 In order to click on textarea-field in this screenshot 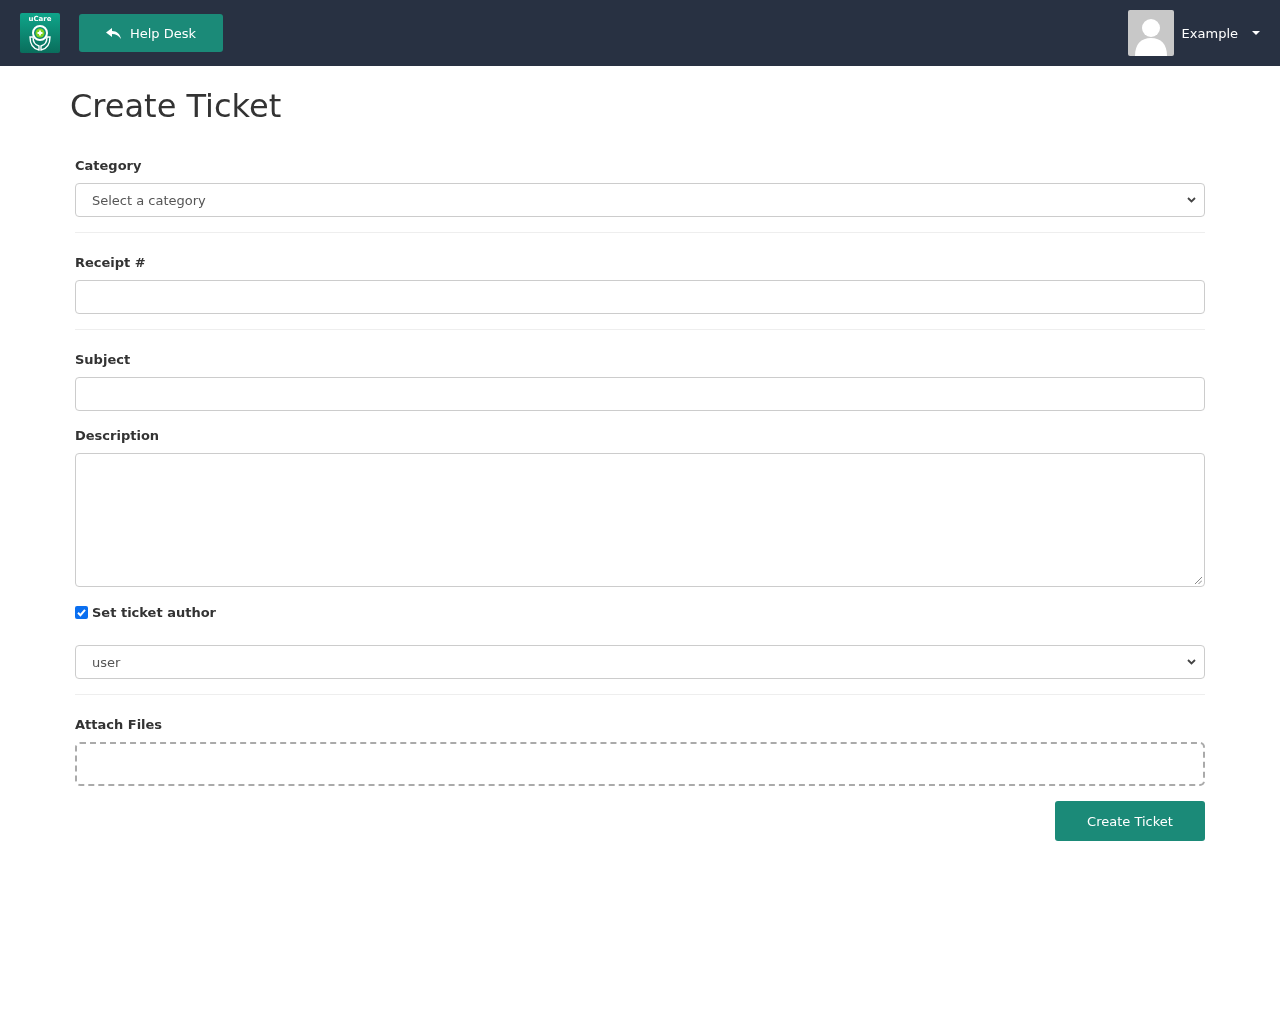, I will do `click(640, 520)`.